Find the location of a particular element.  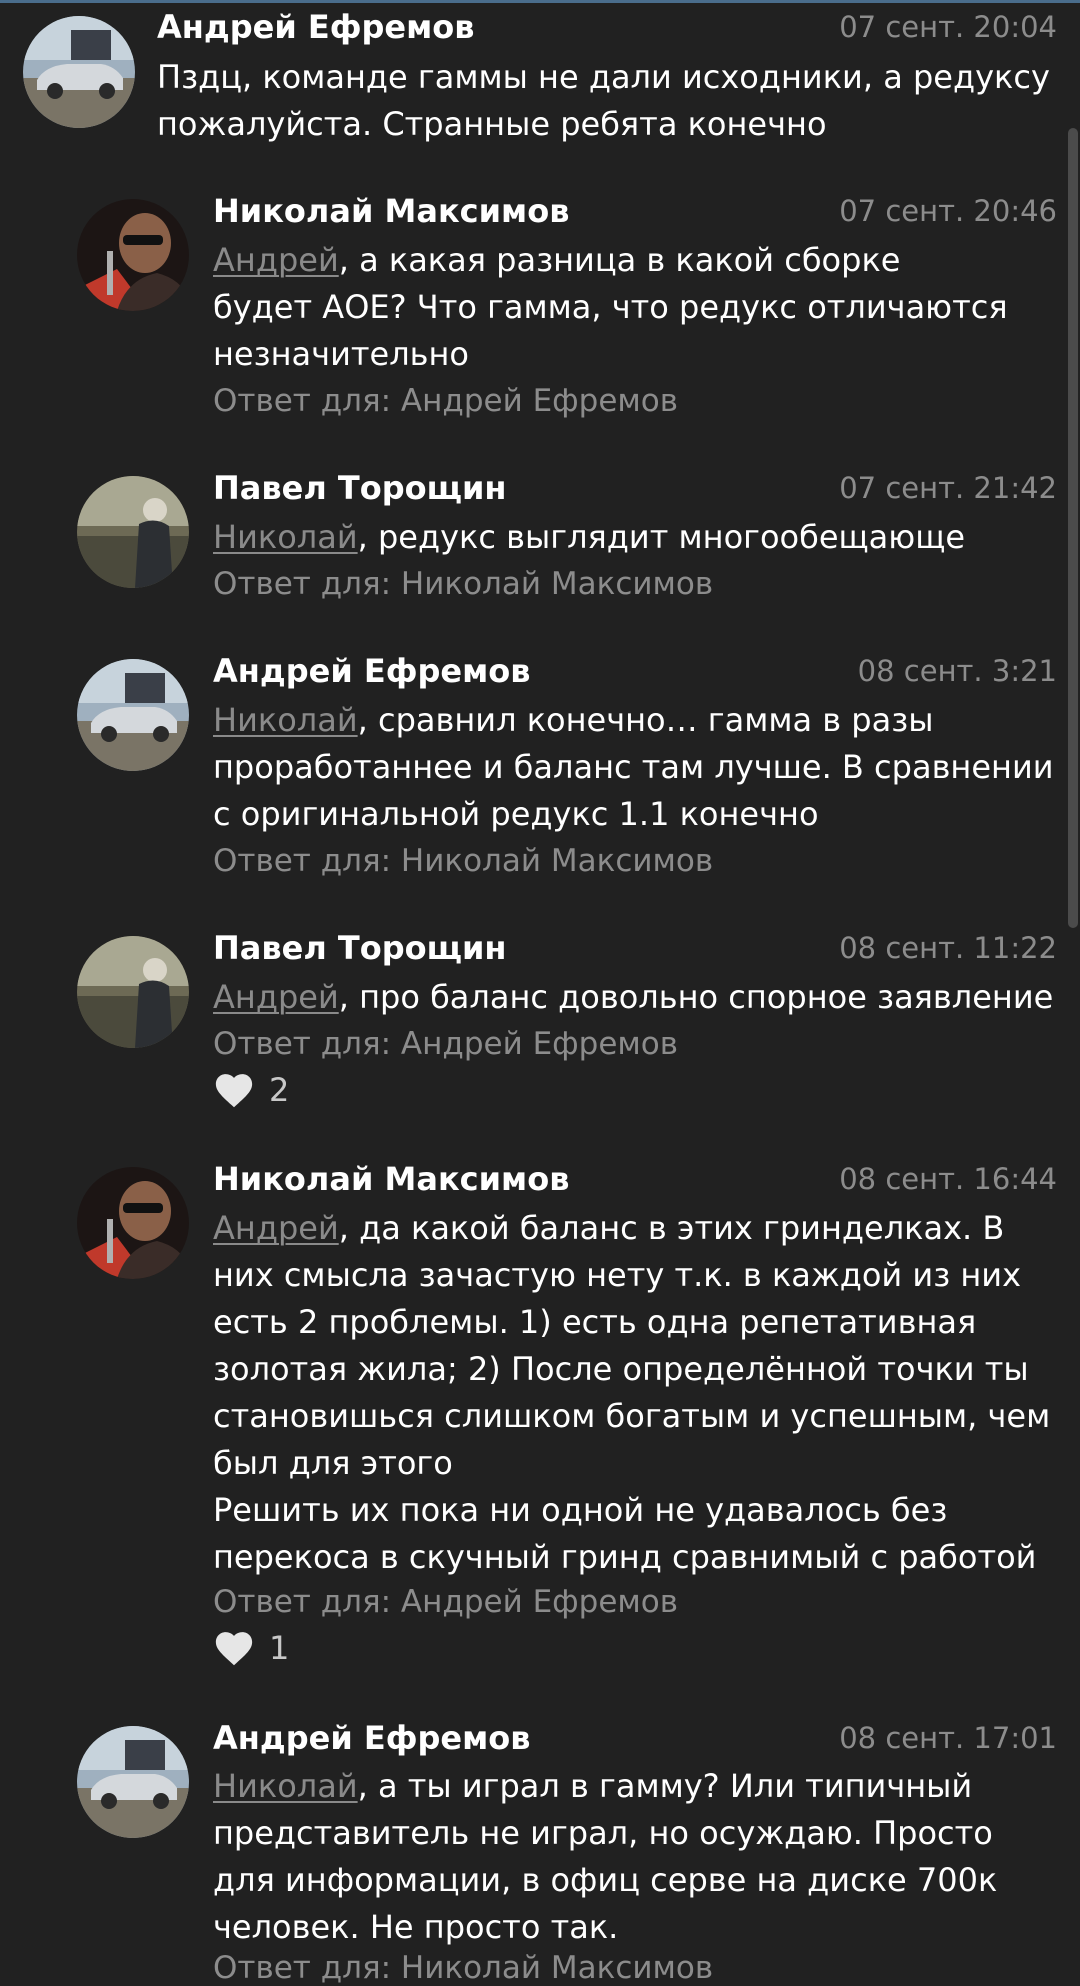

scrollbar-thumb is located at coordinates (1073, 528).